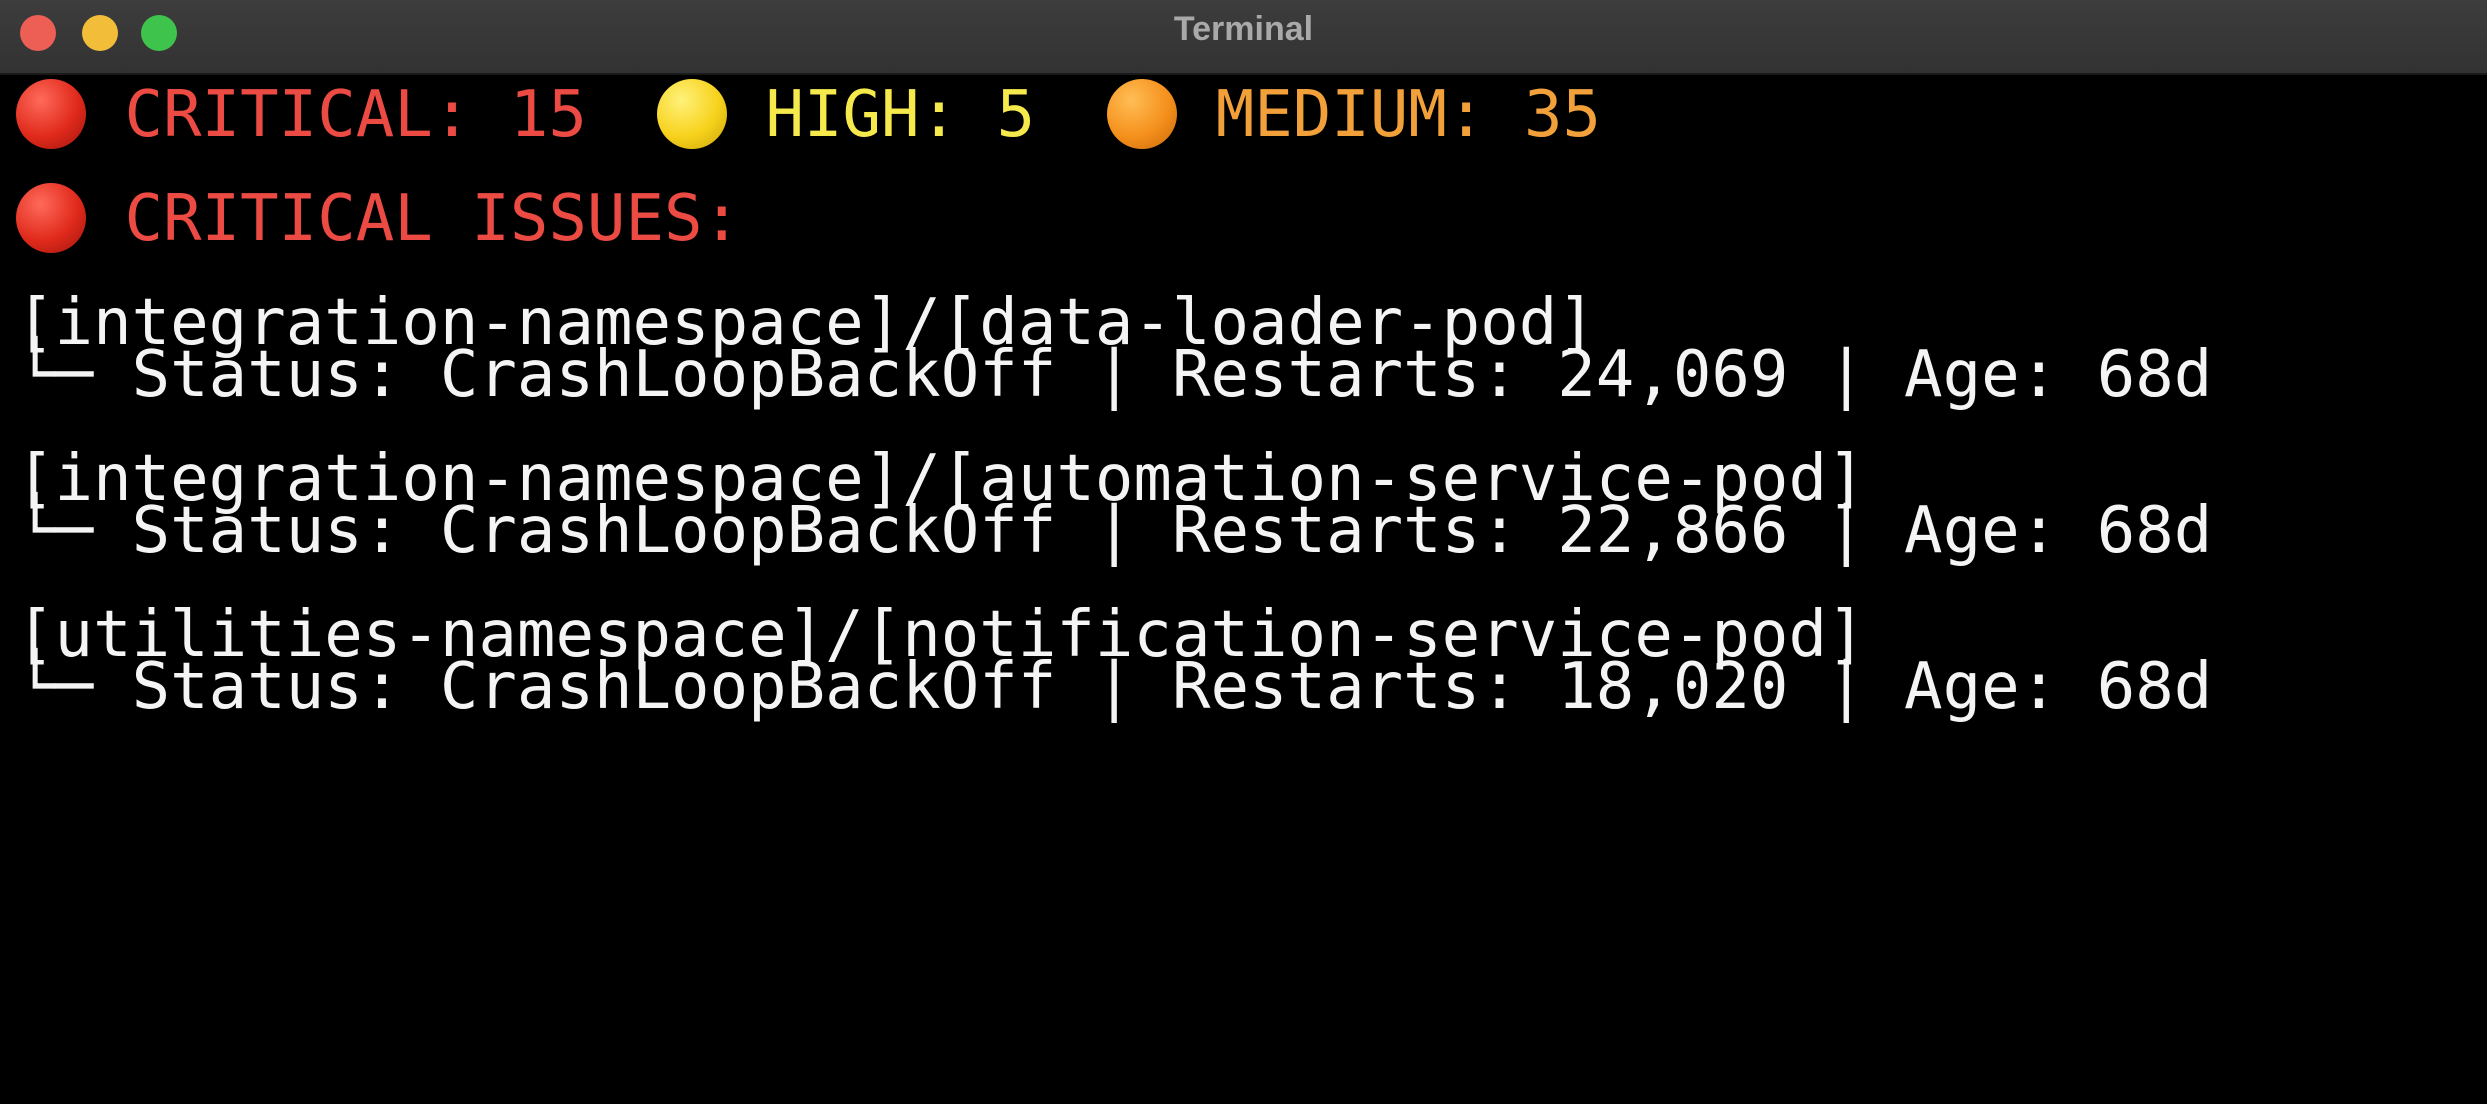  Describe the element at coordinates (691, 114) in the screenshot. I see `yellow-circle-icon` at that location.